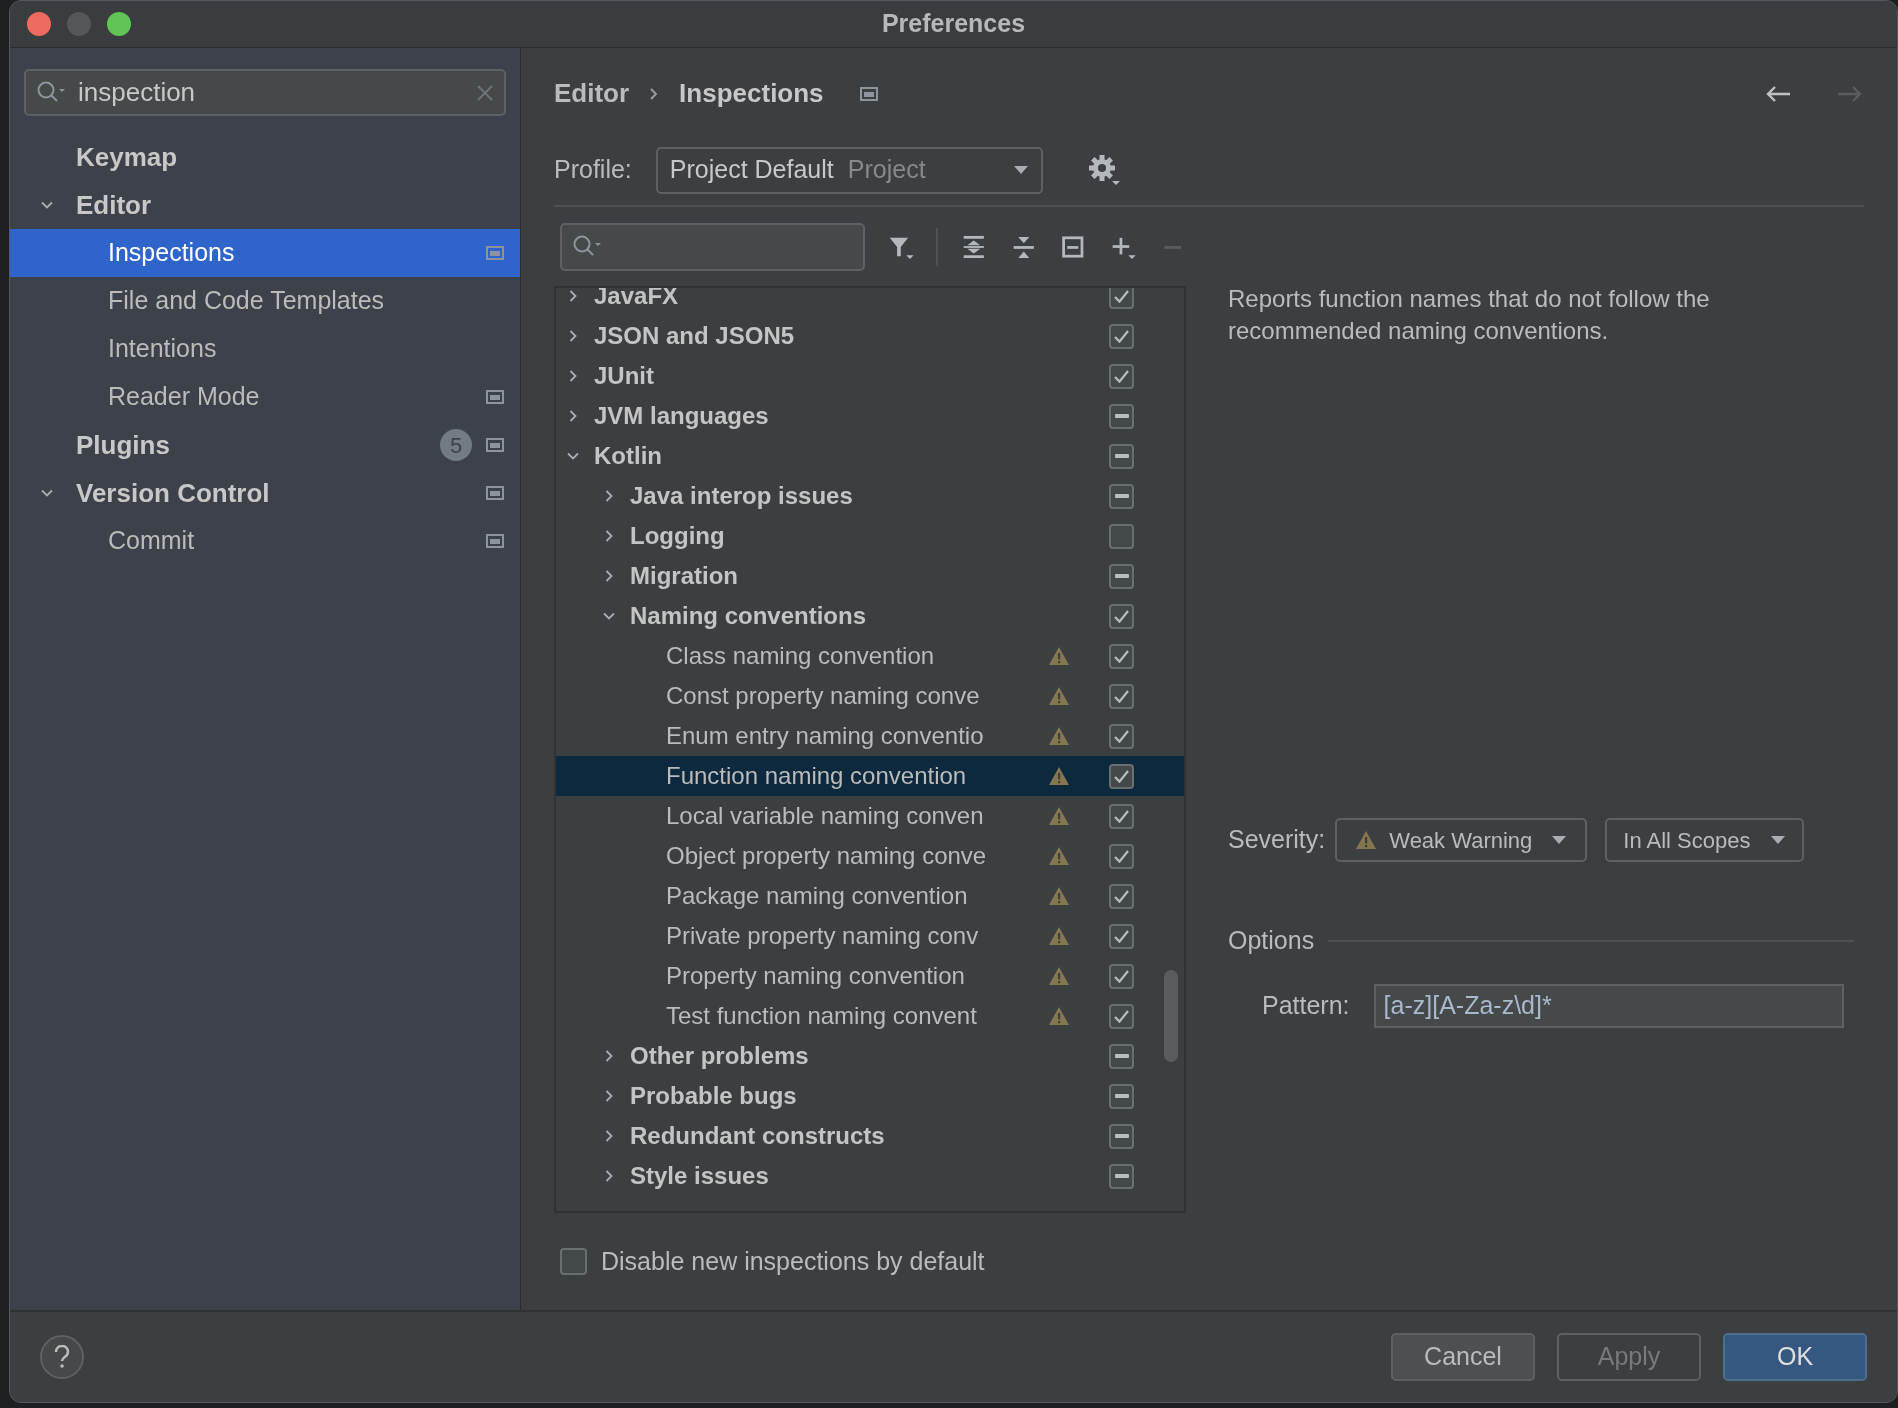 The height and width of the screenshot is (1408, 1898). Describe the element at coordinates (870, 1056) in the screenshot. I see `tree-row: Other problems` at that location.